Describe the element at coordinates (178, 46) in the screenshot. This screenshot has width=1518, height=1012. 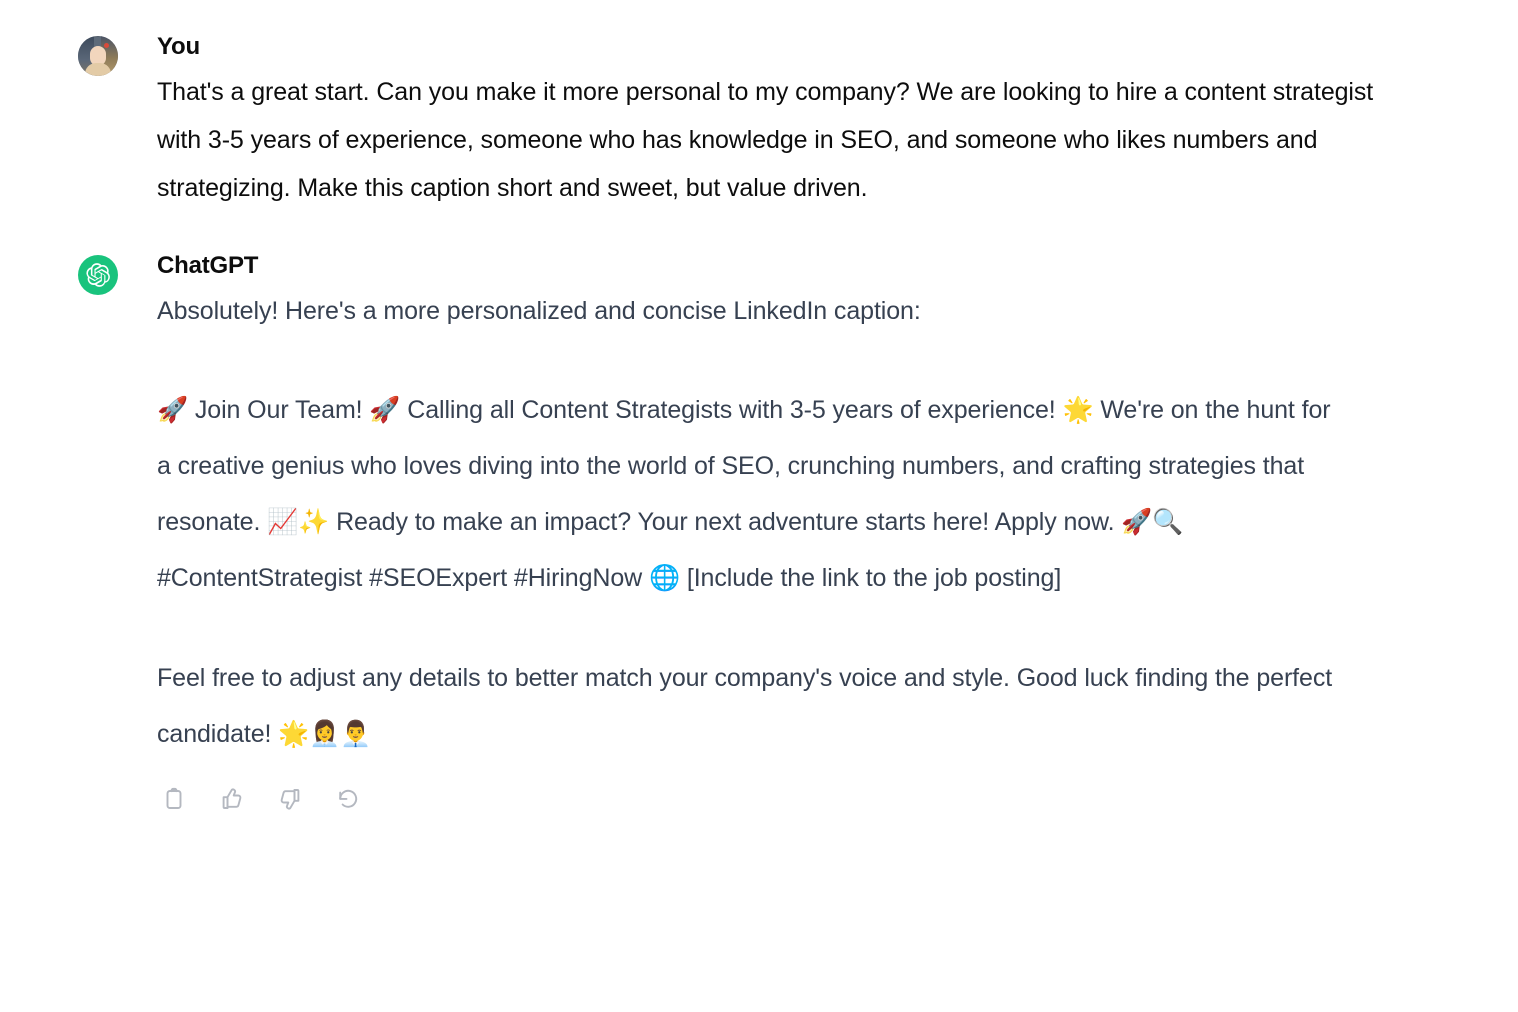
I see `user-role-label: You` at that location.